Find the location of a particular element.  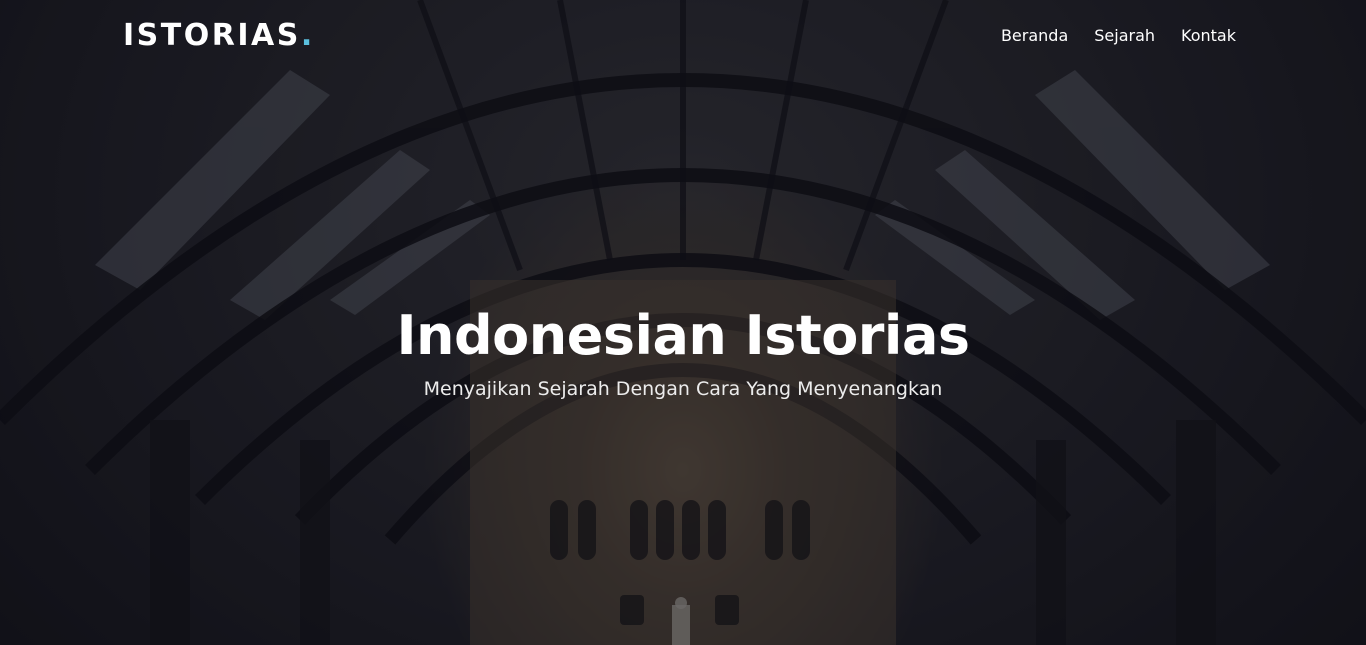

nav-link-beranda: Beranda is located at coordinates (1034, 35).